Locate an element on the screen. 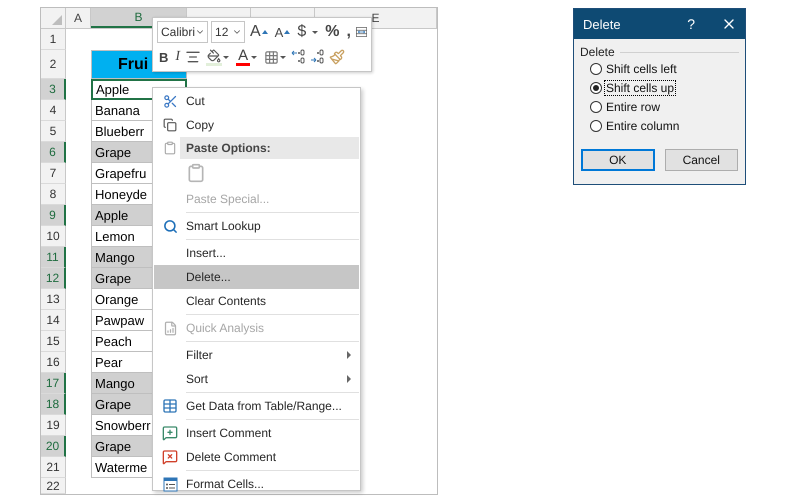 The width and height of the screenshot is (800, 502). row-header: 2 is located at coordinates (53, 64).